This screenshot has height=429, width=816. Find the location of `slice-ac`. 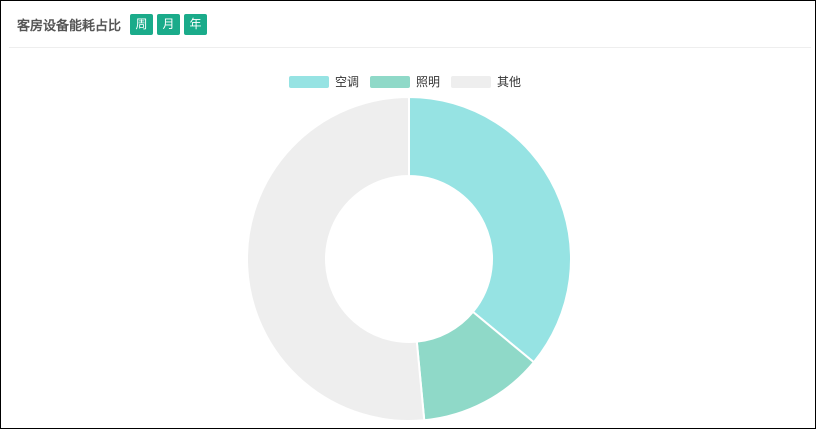

slice-ac is located at coordinates (490, 229).